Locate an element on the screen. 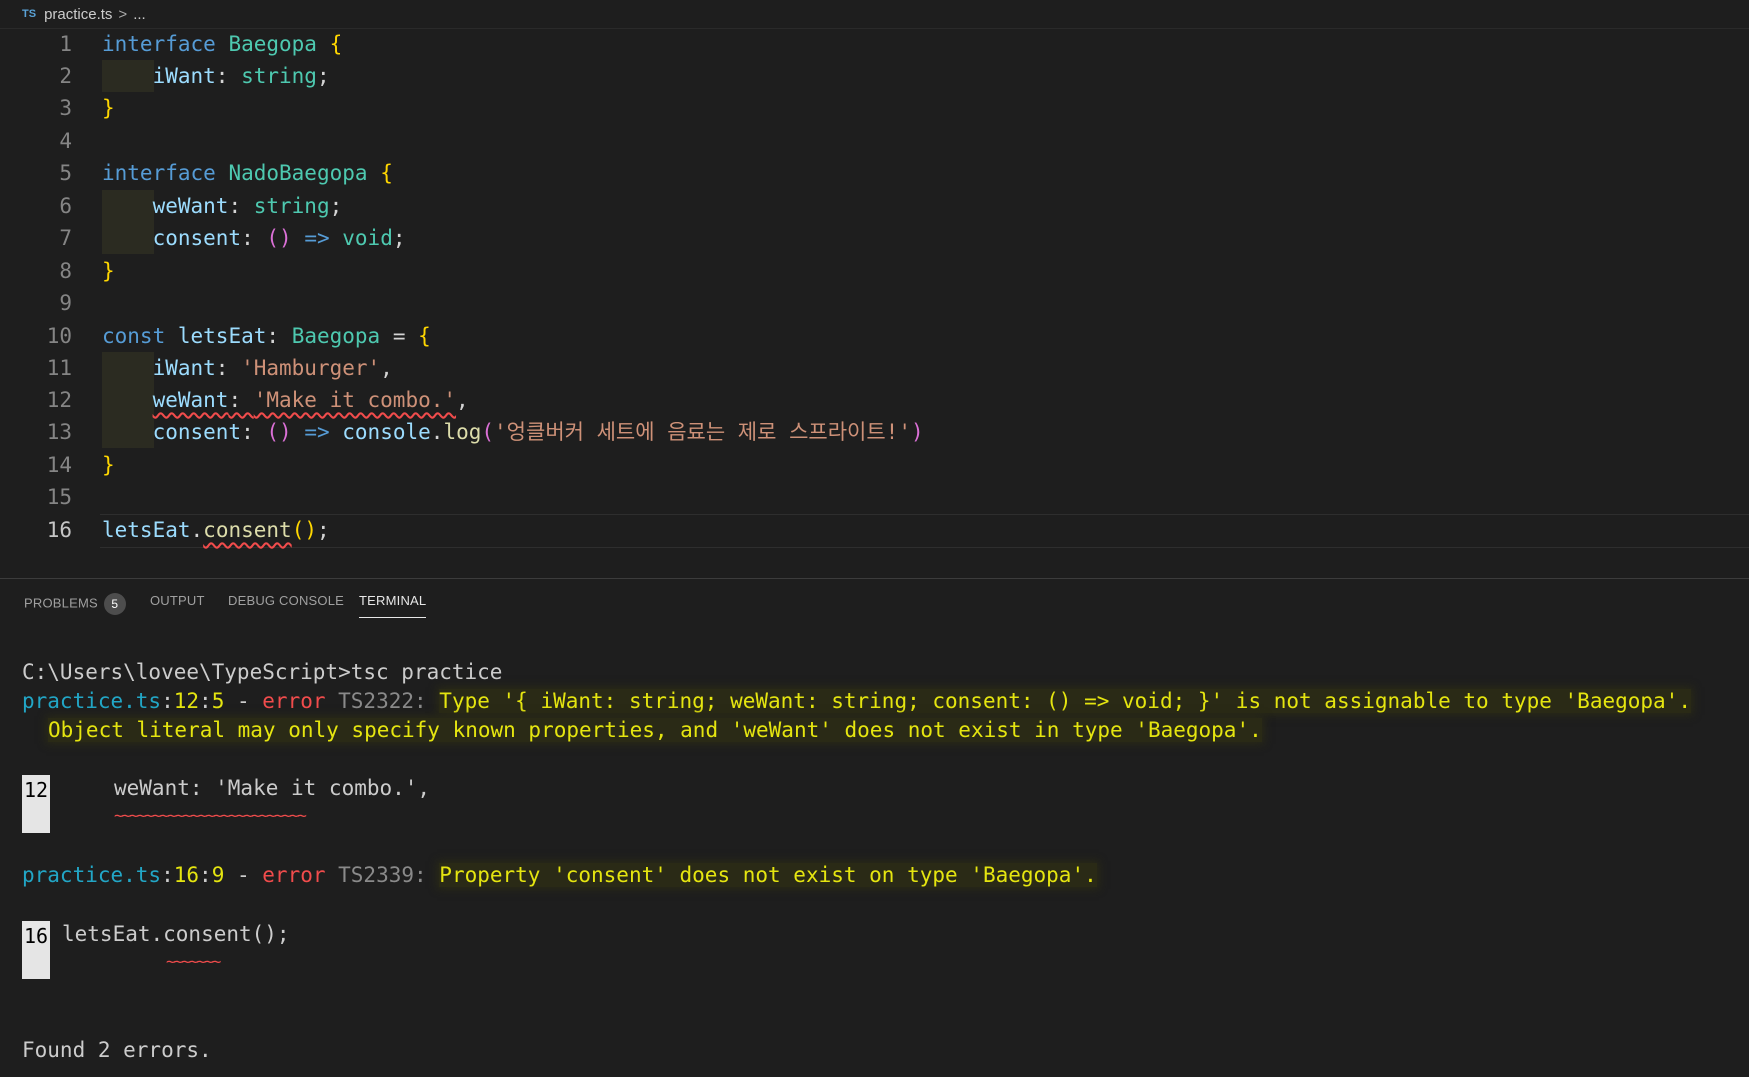  line-number: 3 is located at coordinates (65, 108).